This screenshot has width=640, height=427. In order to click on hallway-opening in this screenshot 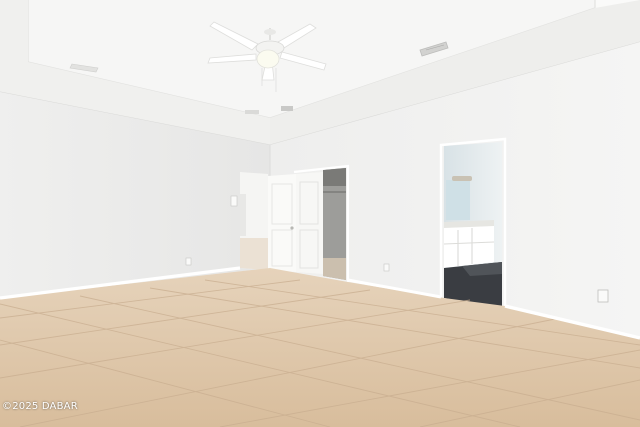, I will do `click(254, 221)`.